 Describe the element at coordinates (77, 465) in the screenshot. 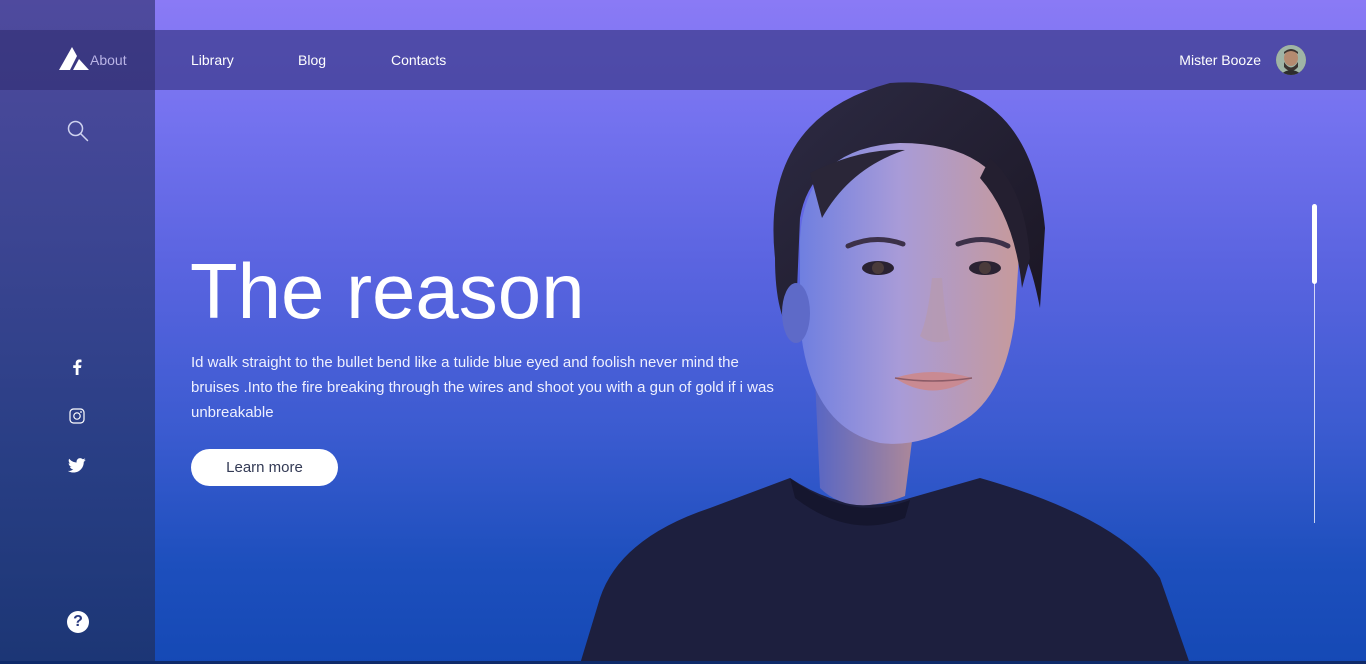

I see `twitter-icon` at that location.